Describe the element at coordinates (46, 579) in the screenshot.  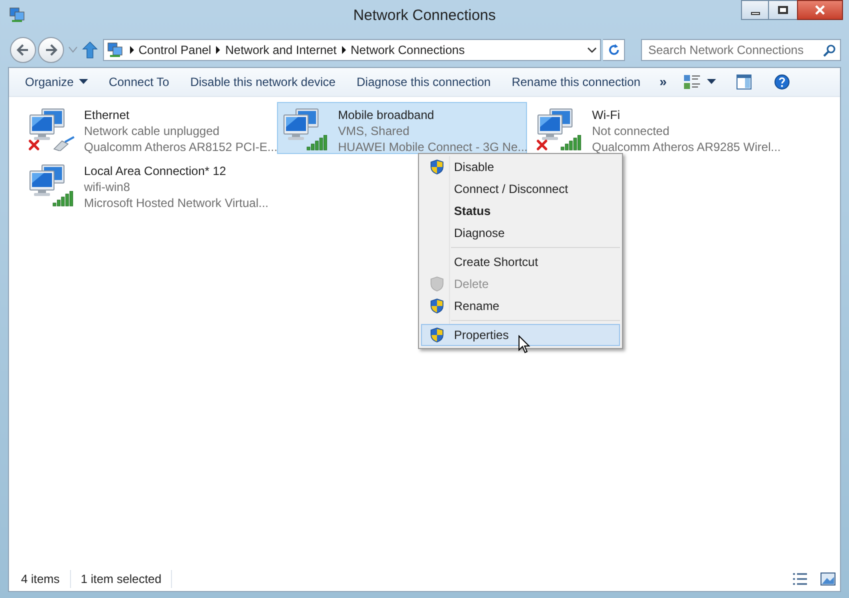
I see `item-count: 4 items` at that location.